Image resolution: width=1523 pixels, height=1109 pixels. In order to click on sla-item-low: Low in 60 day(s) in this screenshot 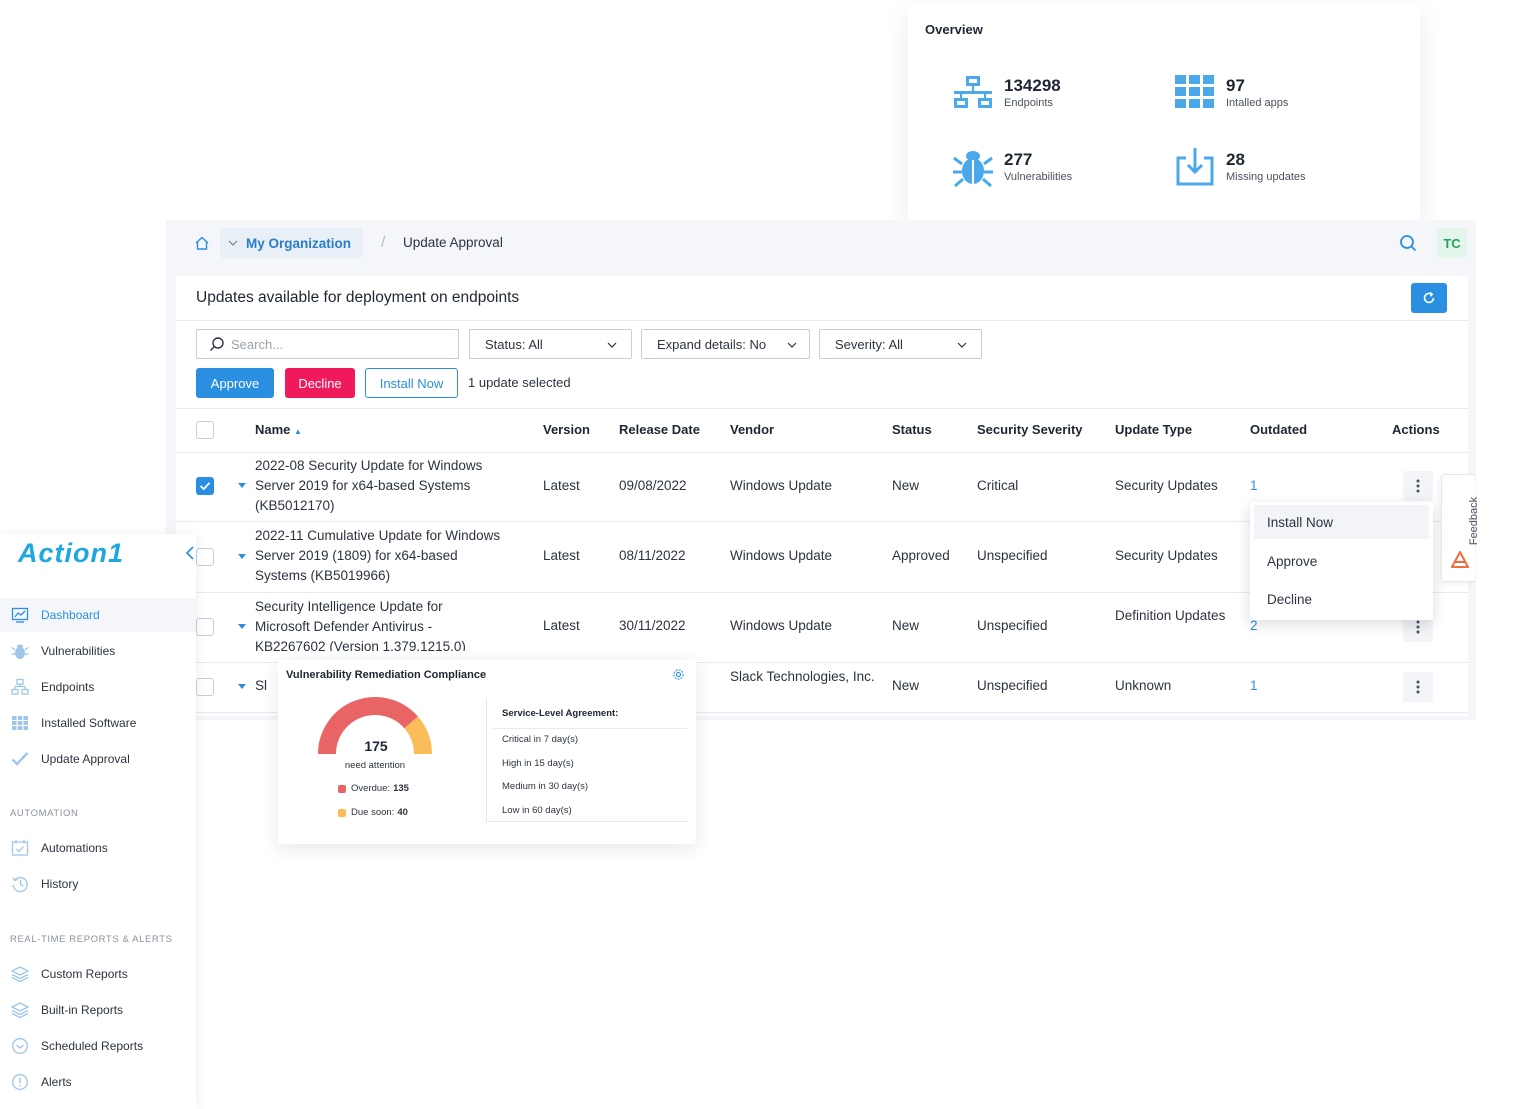, I will do `click(537, 810)`.